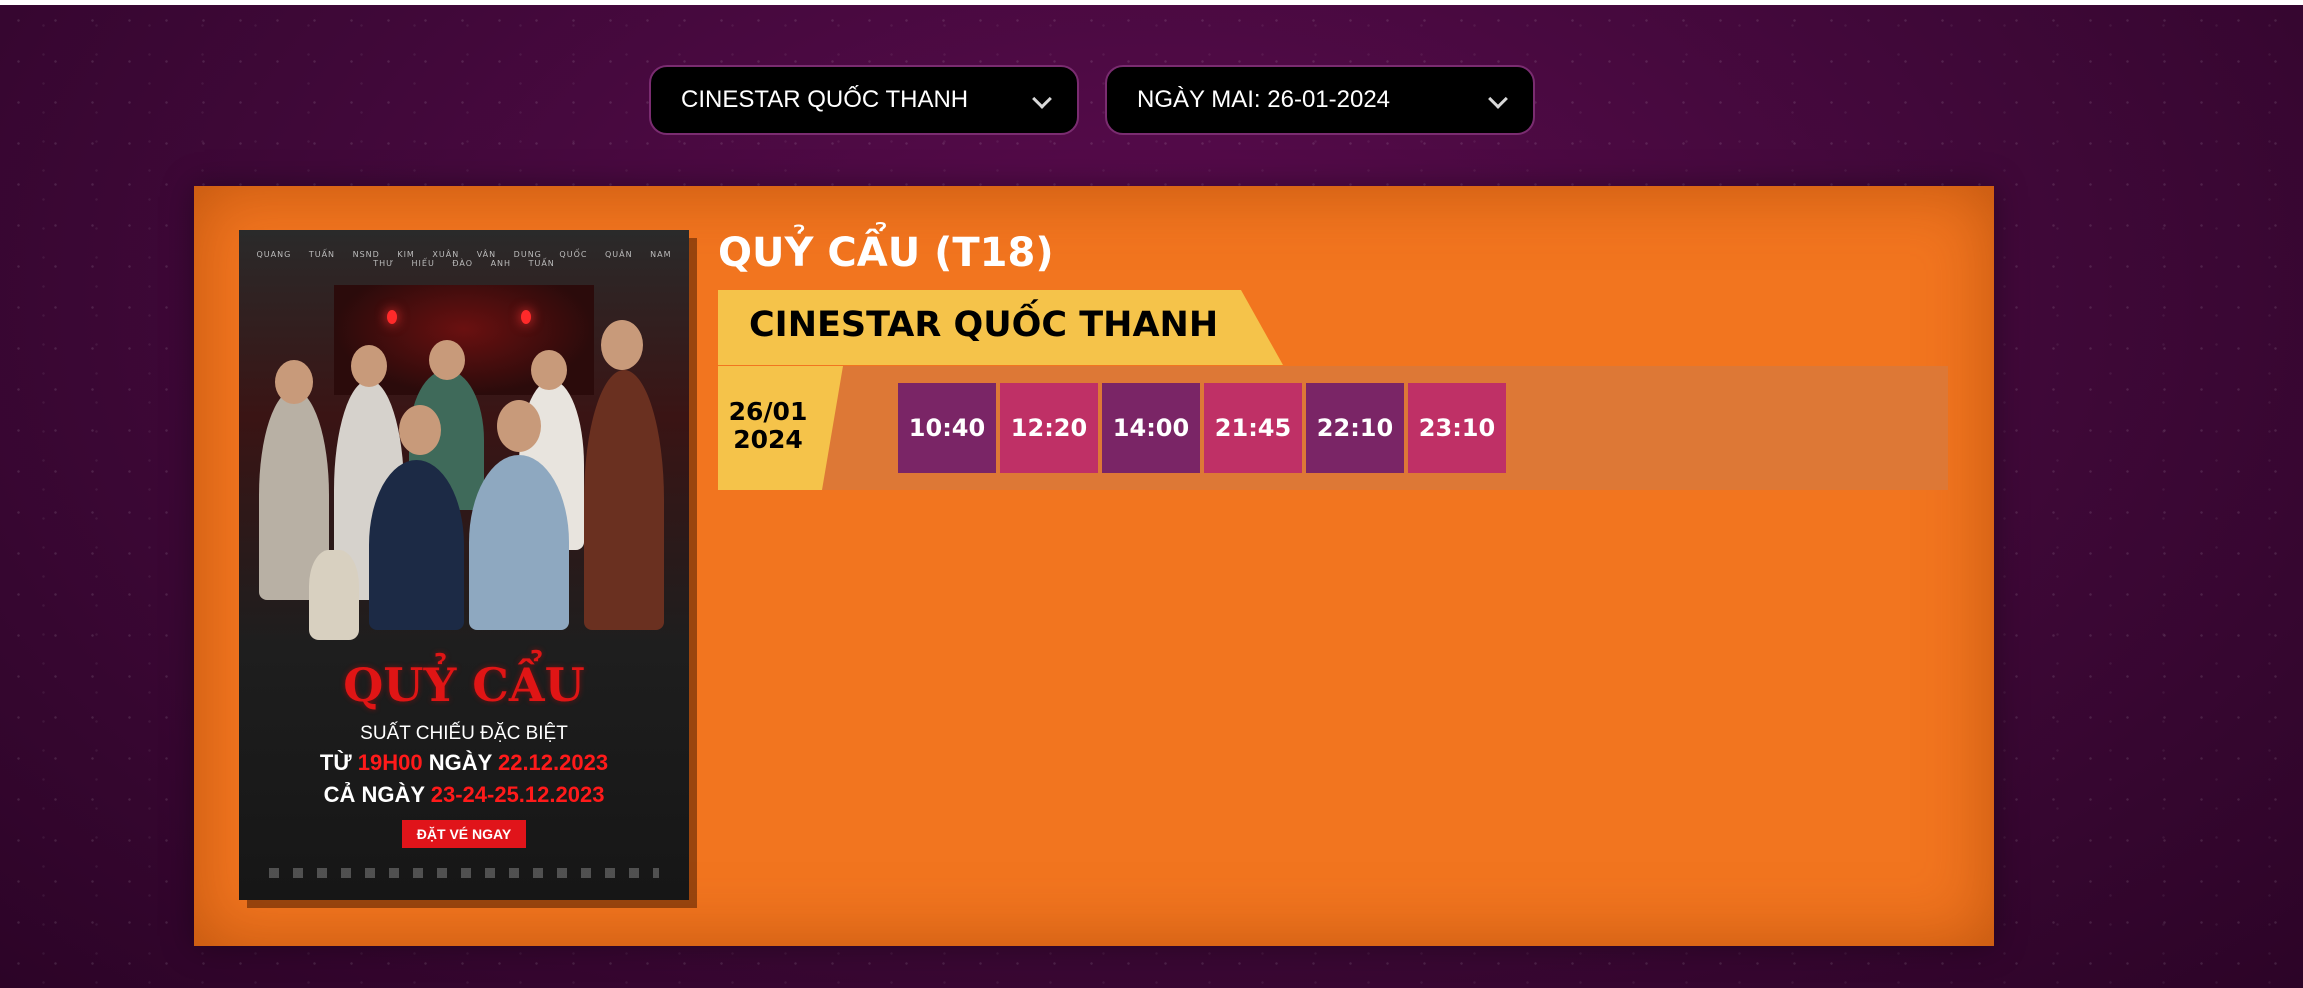 The image size is (2303, 988). Describe the element at coordinates (334, 595) in the screenshot. I see `poster-dog` at that location.